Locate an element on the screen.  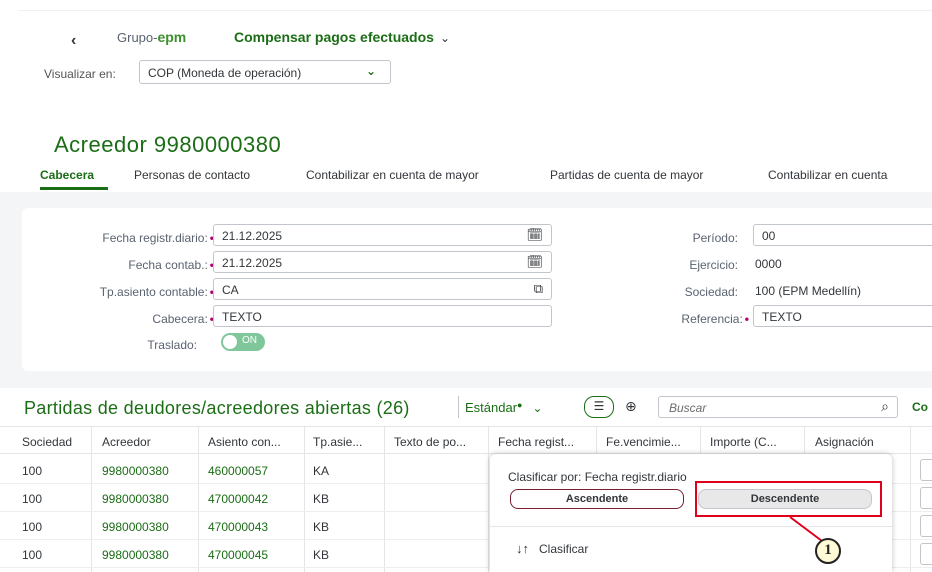
step-callout: 1 is located at coordinates (828, 551).